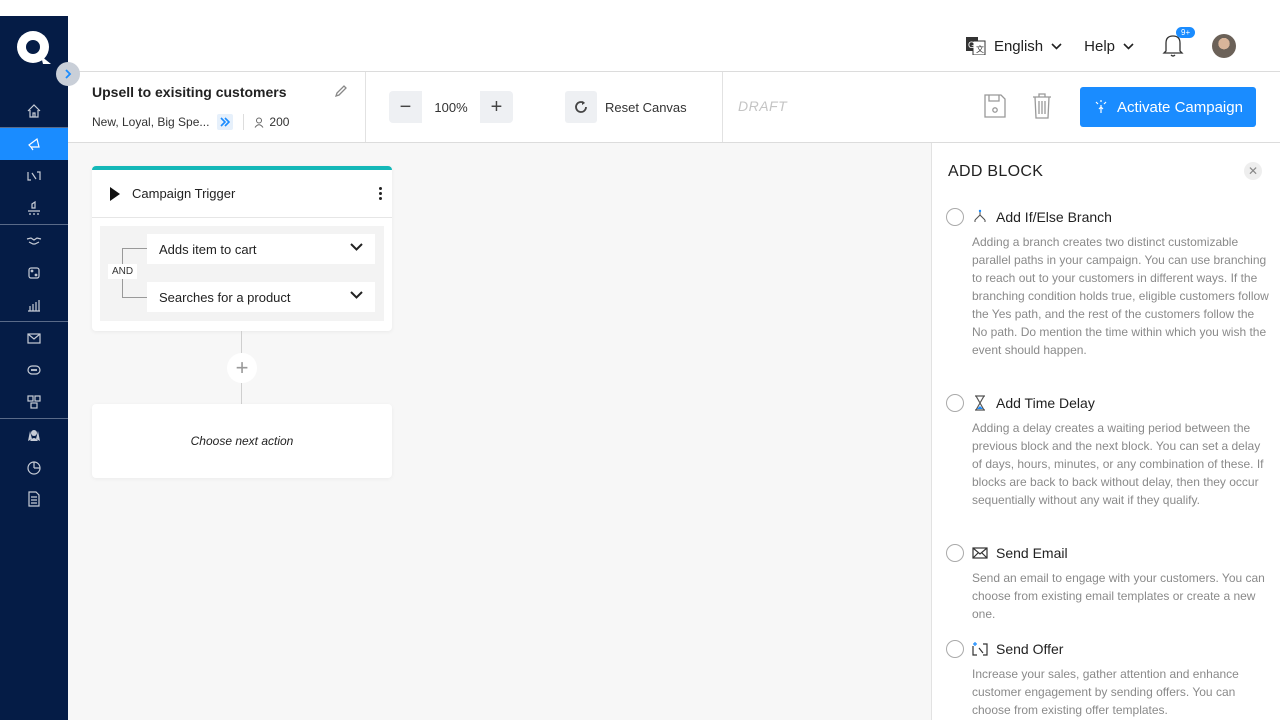  Describe the element at coordinates (380, 193) in the screenshot. I see `more-options-icon` at that location.